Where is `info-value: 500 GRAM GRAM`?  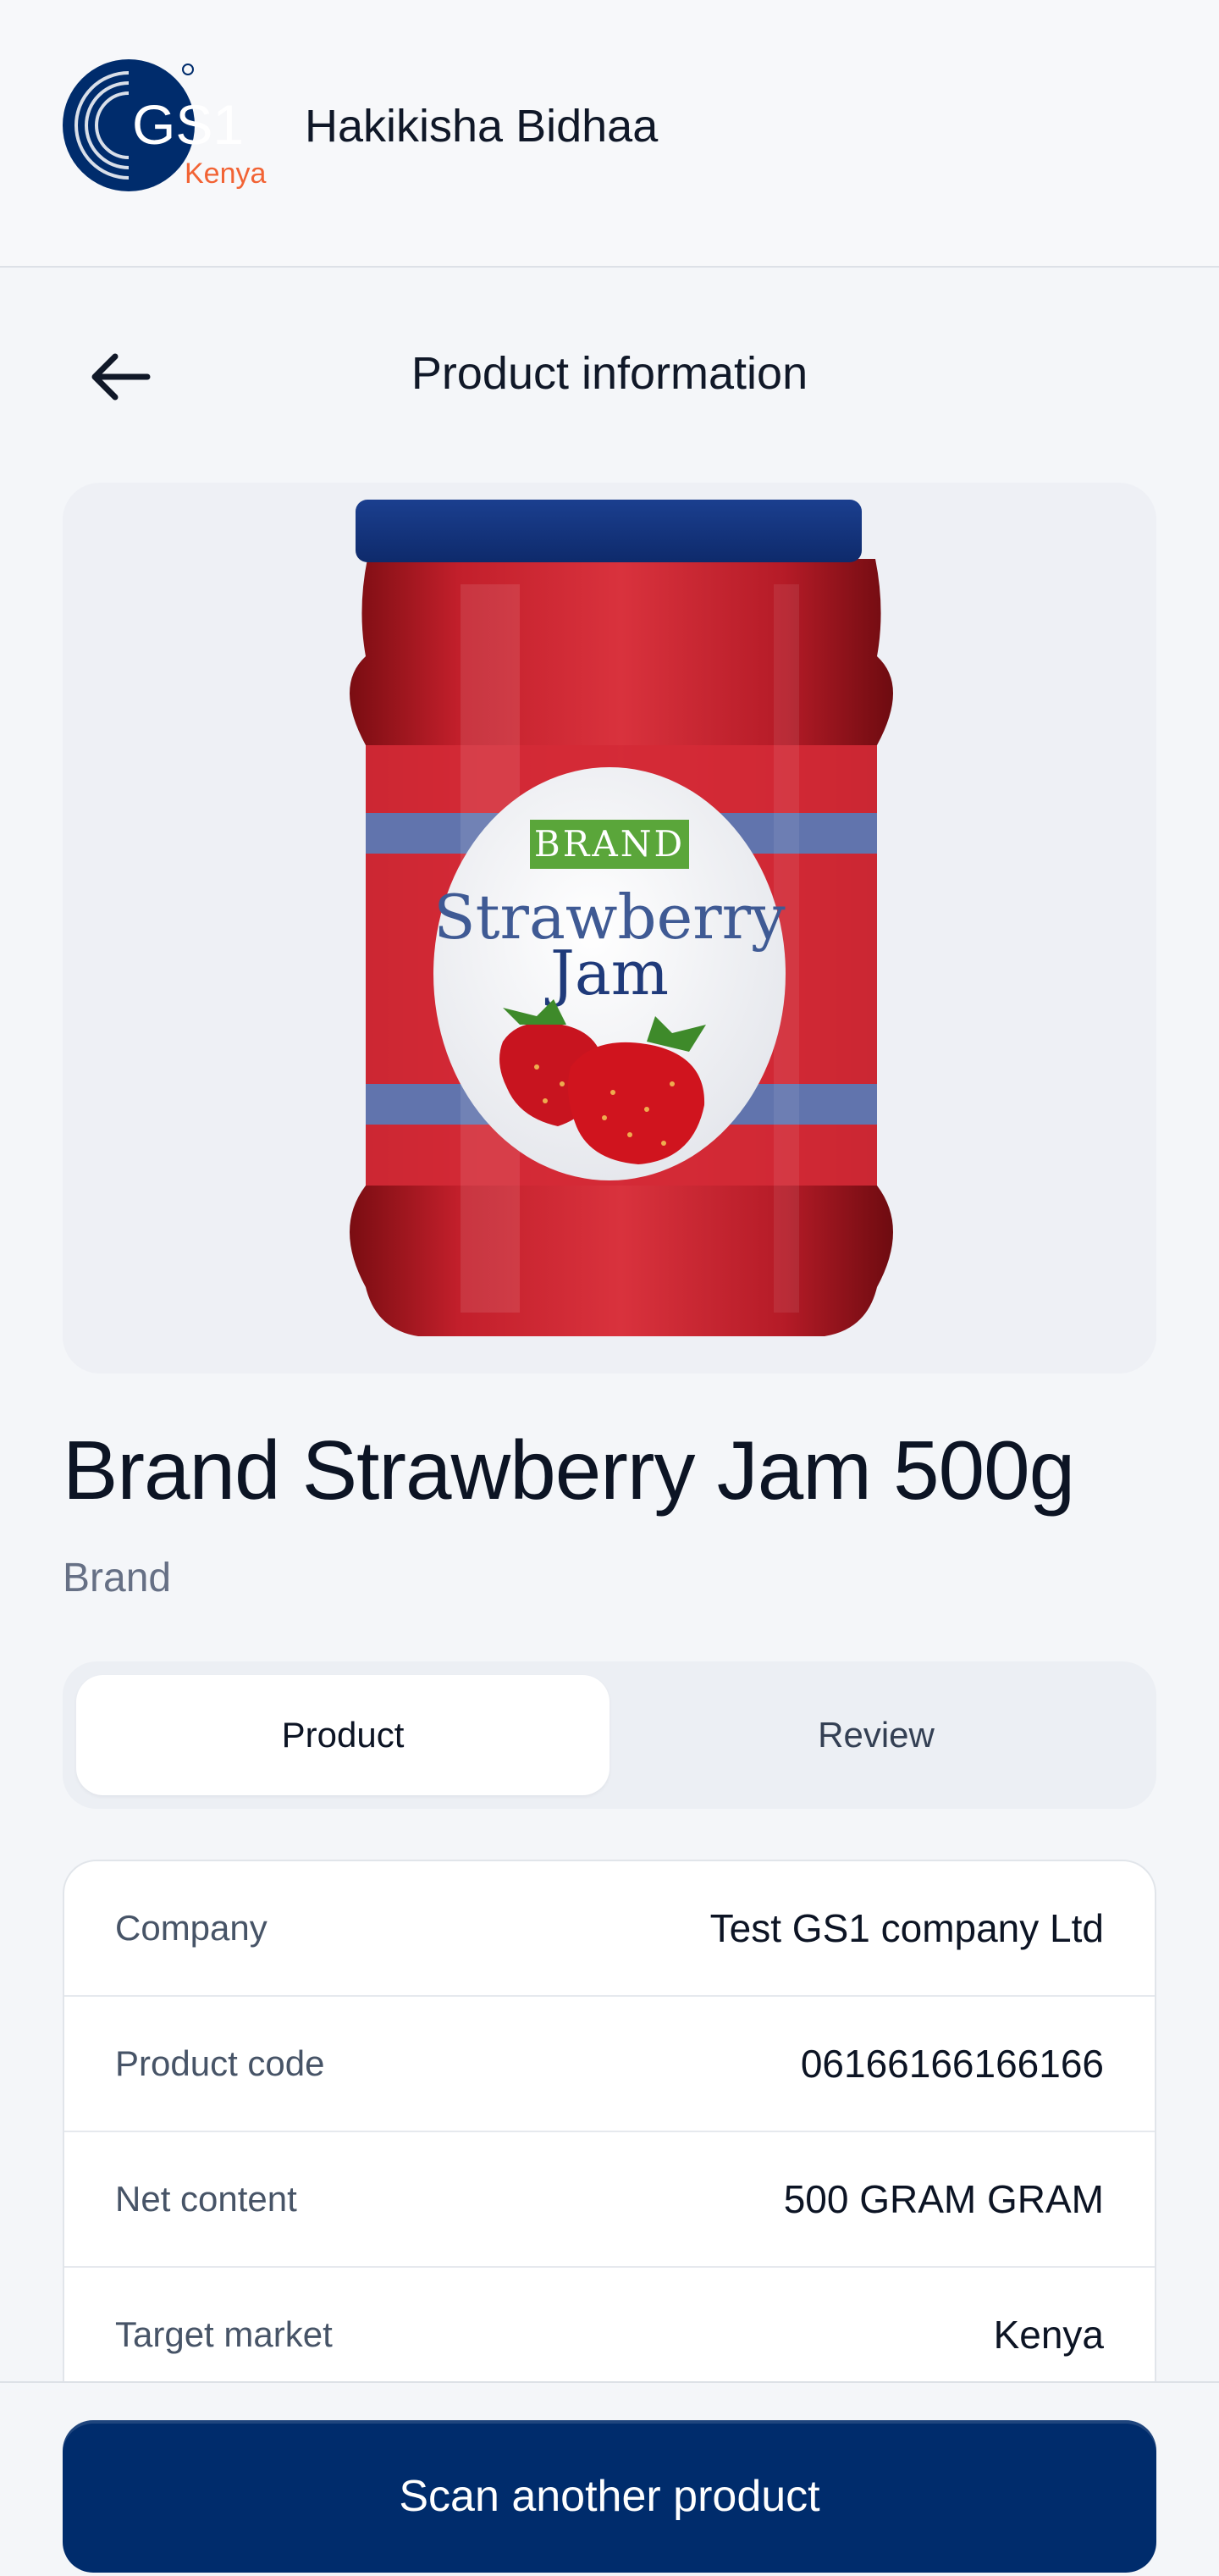 info-value: 500 GRAM GRAM is located at coordinates (943, 2199).